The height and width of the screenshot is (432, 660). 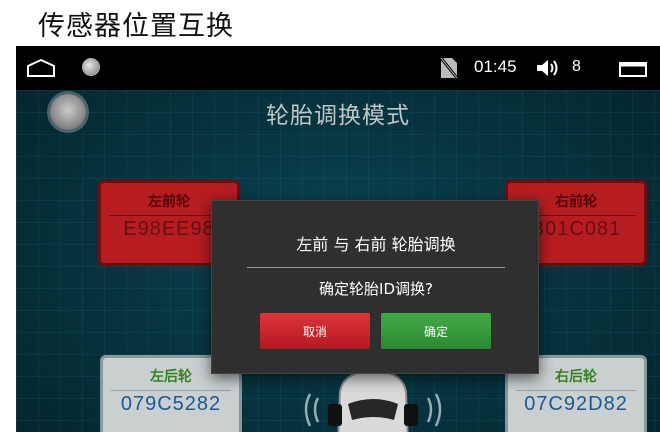 I want to click on volume-level: 8, so click(x=576, y=66).